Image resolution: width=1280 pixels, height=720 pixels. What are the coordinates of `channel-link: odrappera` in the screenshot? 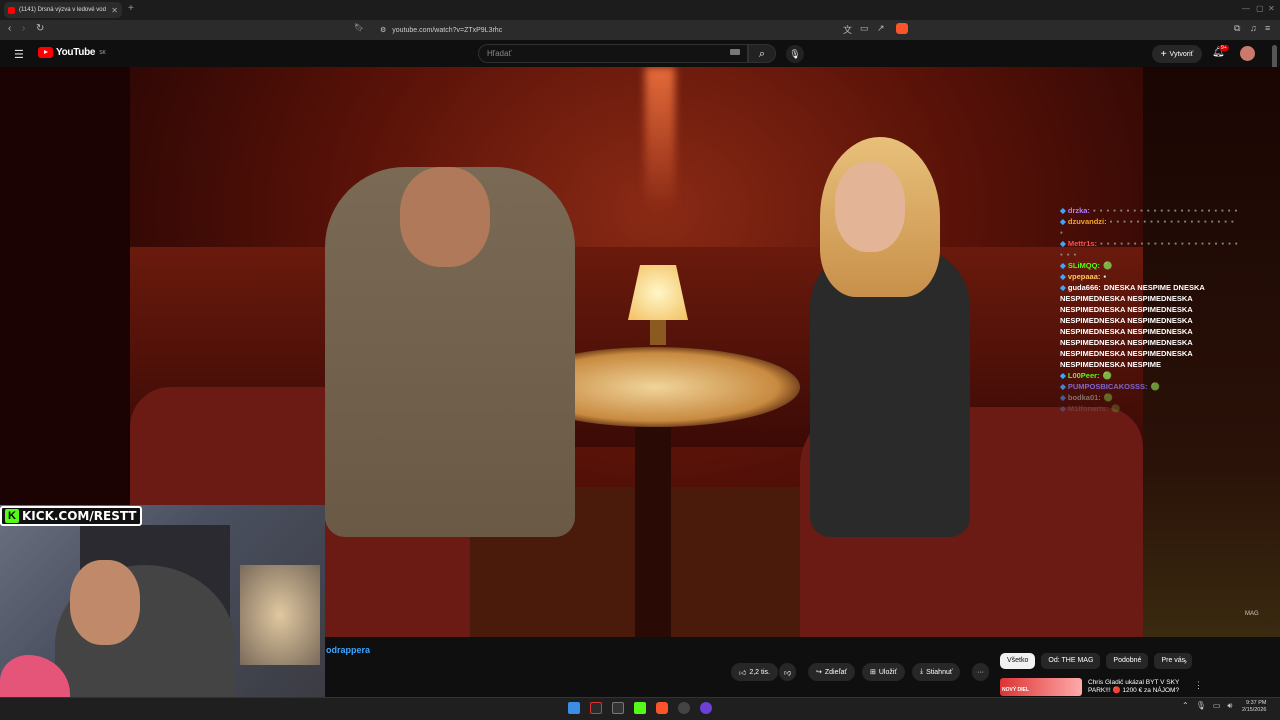 It's located at (348, 650).